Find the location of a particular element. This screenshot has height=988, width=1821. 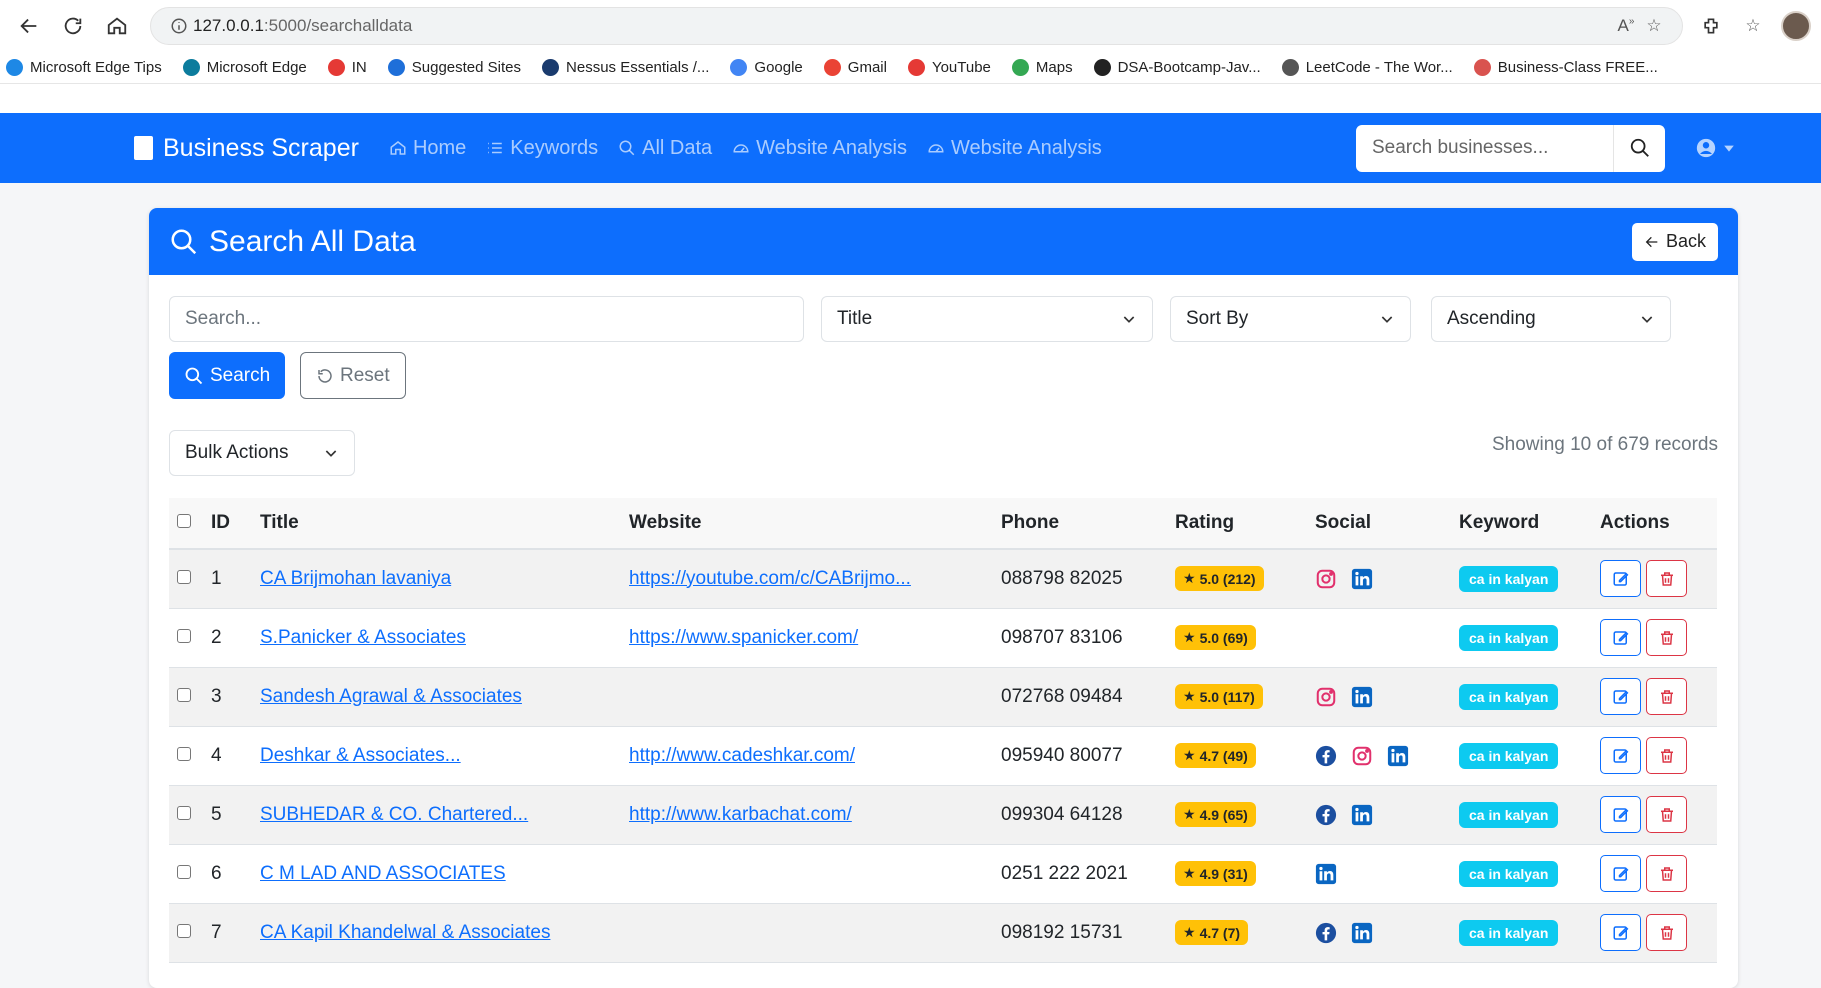

extensions-icon is located at coordinates (1711, 26).